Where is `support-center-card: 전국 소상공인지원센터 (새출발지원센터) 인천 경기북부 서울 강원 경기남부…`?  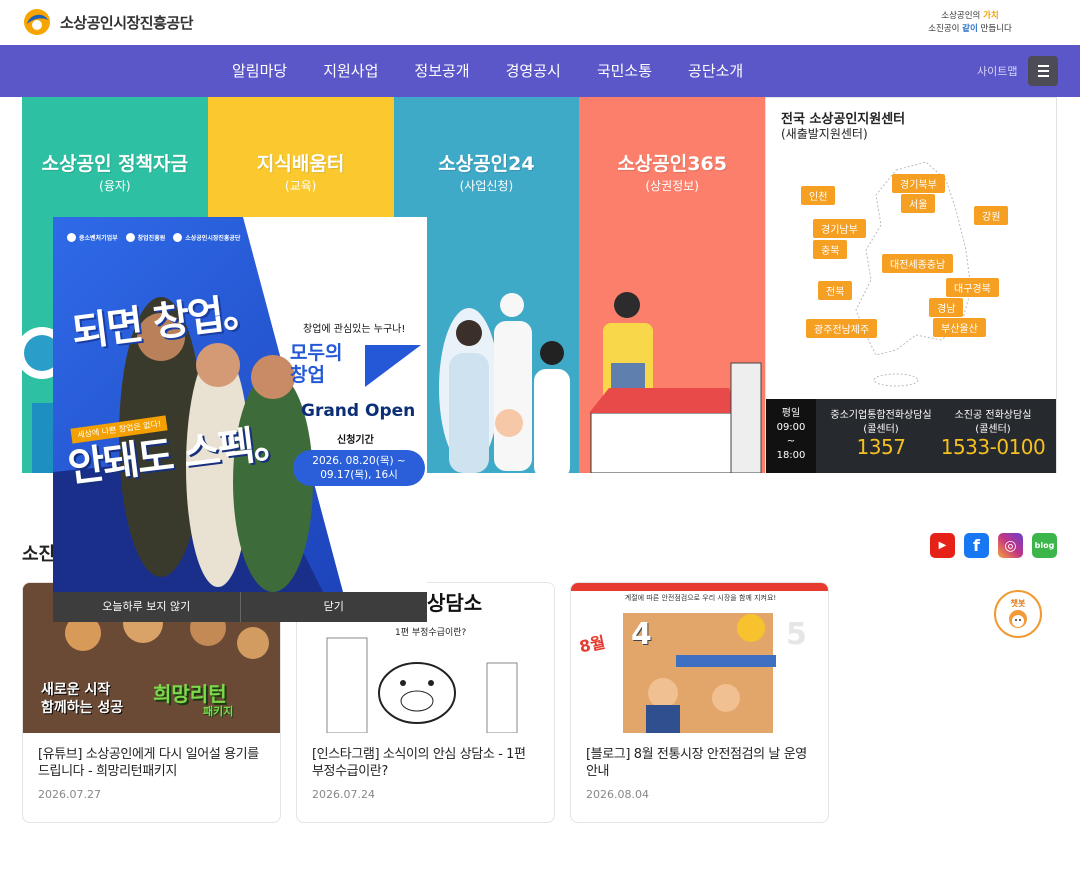 support-center-card: 전국 소상공인지원센터 (새출발지원센터) 인천 경기북부 서울 강원 경기남부… is located at coordinates (911, 285).